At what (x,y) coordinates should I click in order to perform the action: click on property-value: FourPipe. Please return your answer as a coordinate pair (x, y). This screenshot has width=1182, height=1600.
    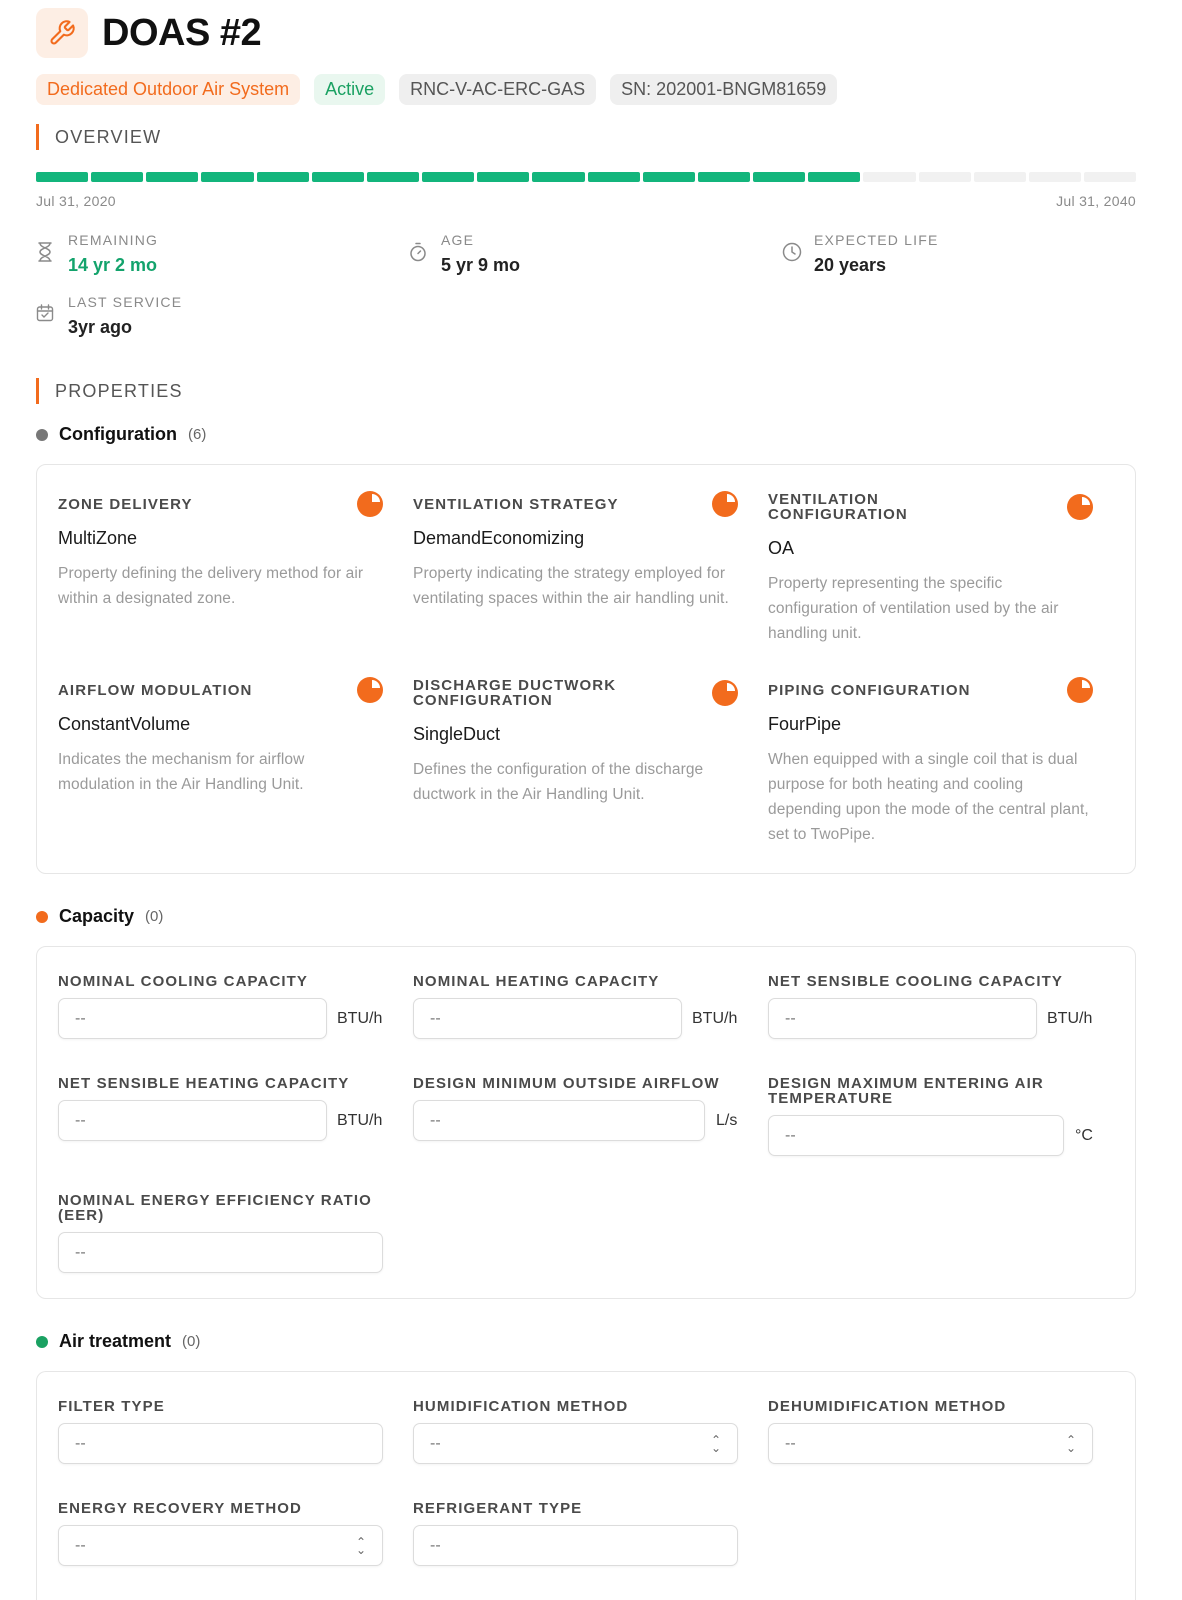
    Looking at the image, I should click on (805, 724).